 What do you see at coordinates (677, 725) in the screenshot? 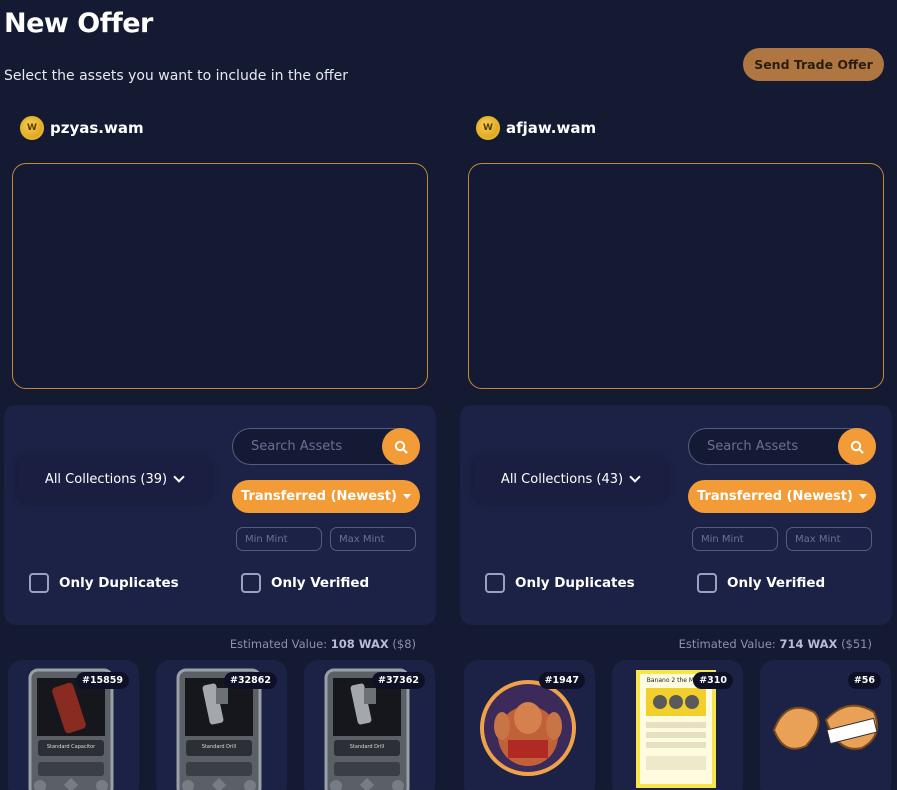
I see `asset-card: Banano 2 the Moon #310` at bounding box center [677, 725].